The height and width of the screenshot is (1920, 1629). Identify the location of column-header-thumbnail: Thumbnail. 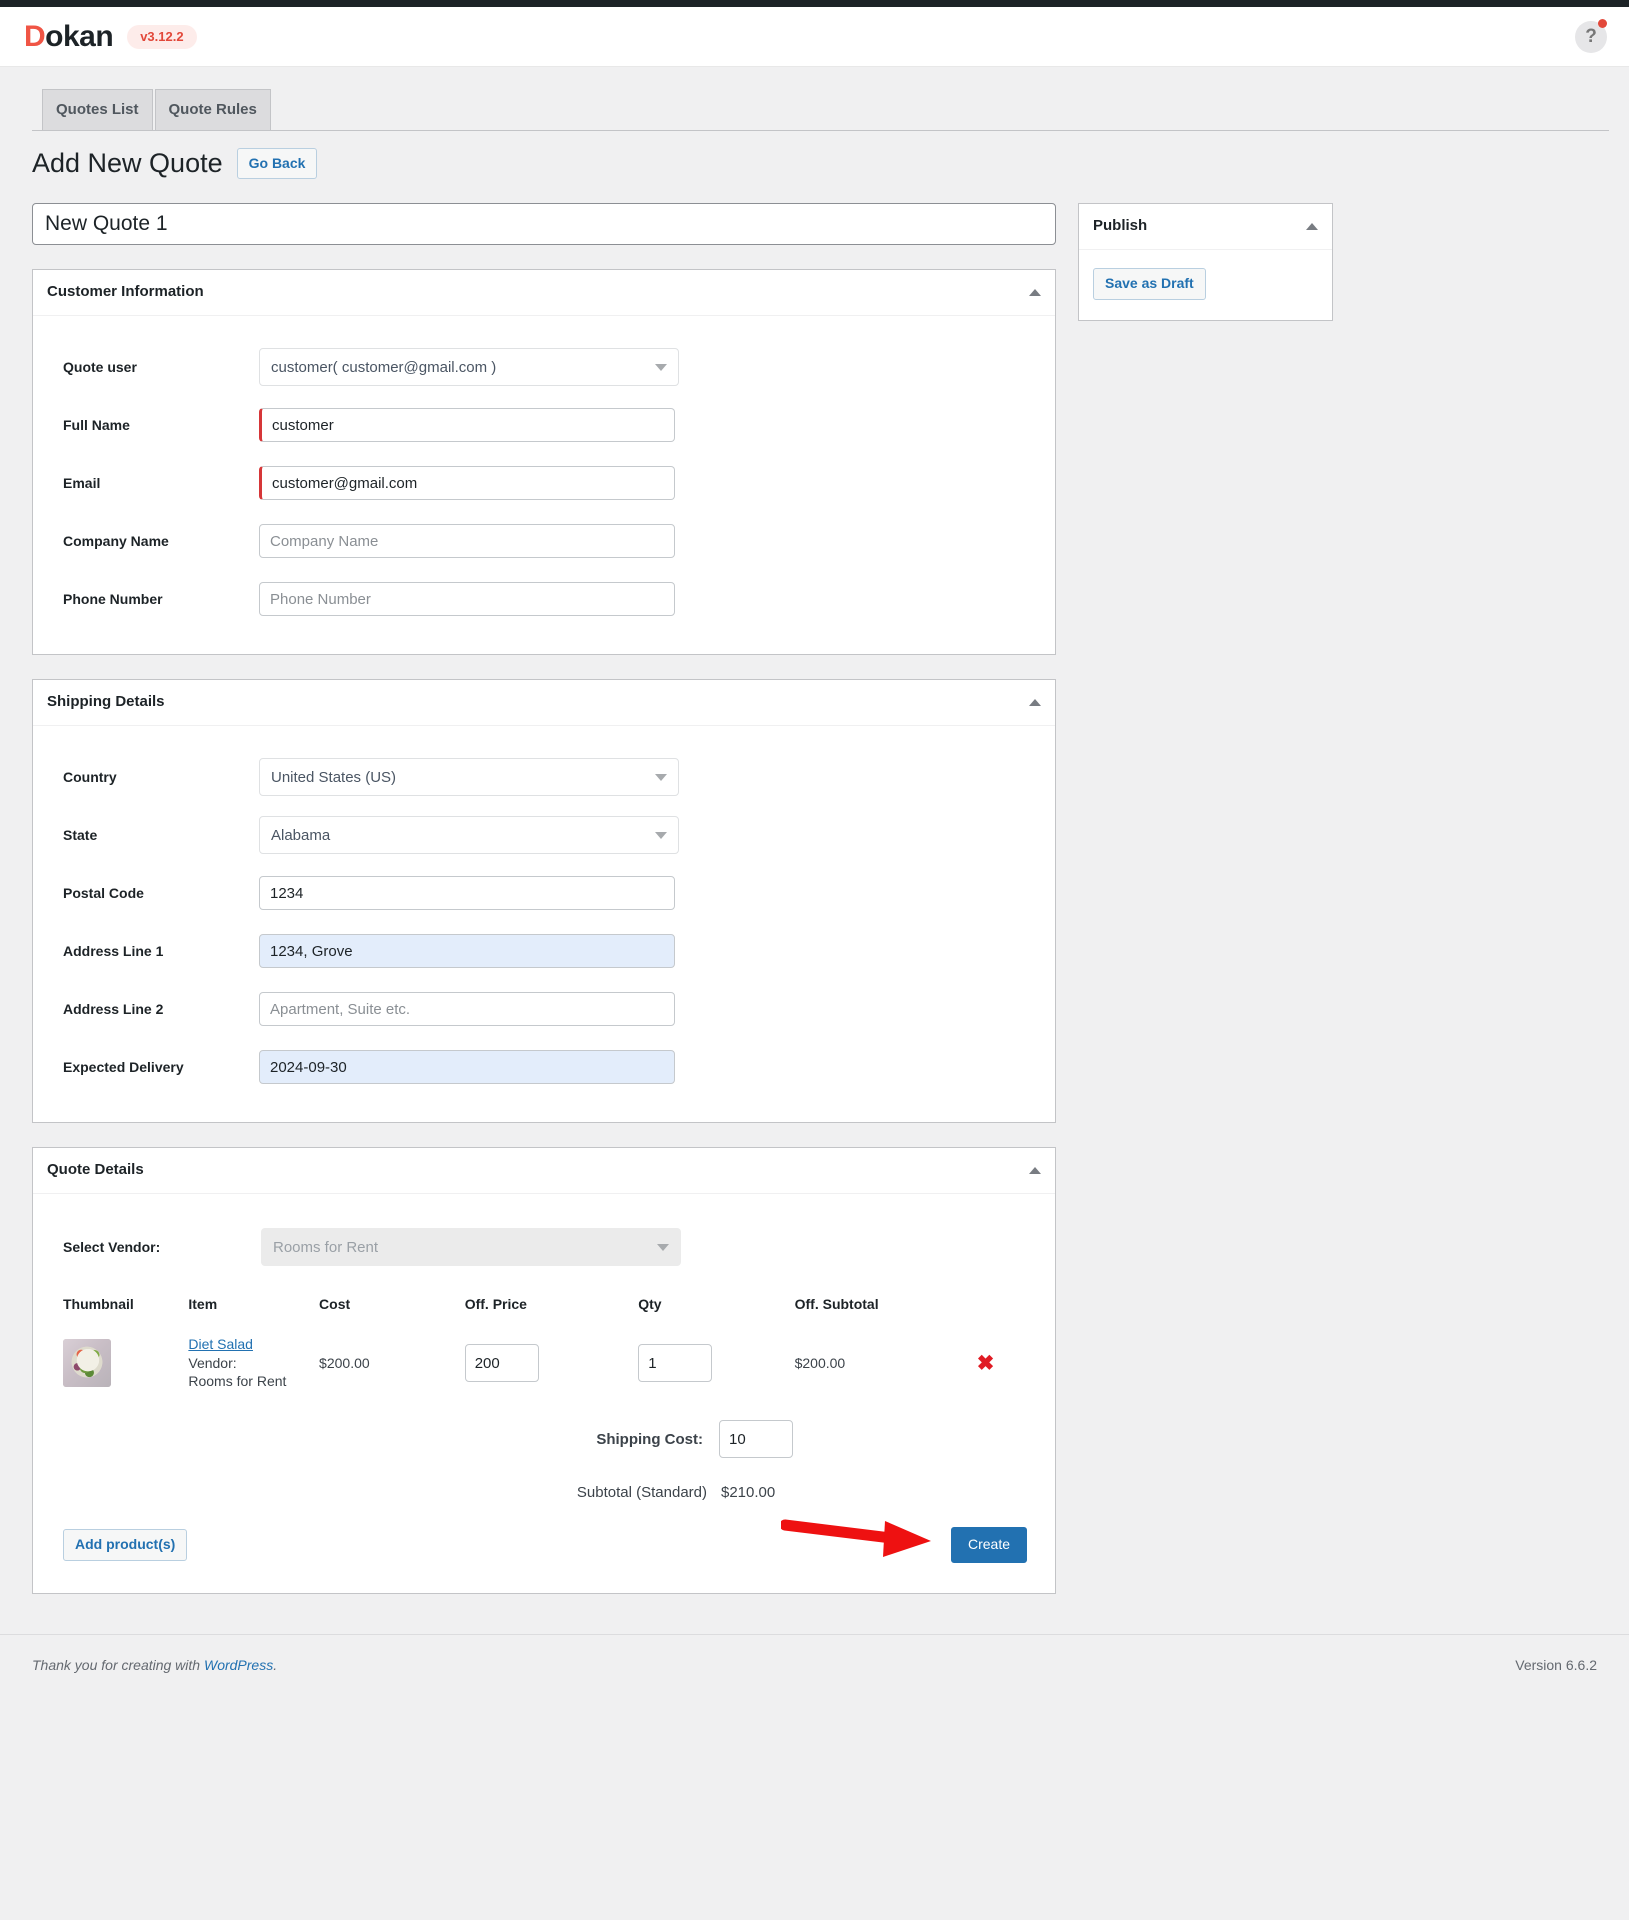
(98, 1304).